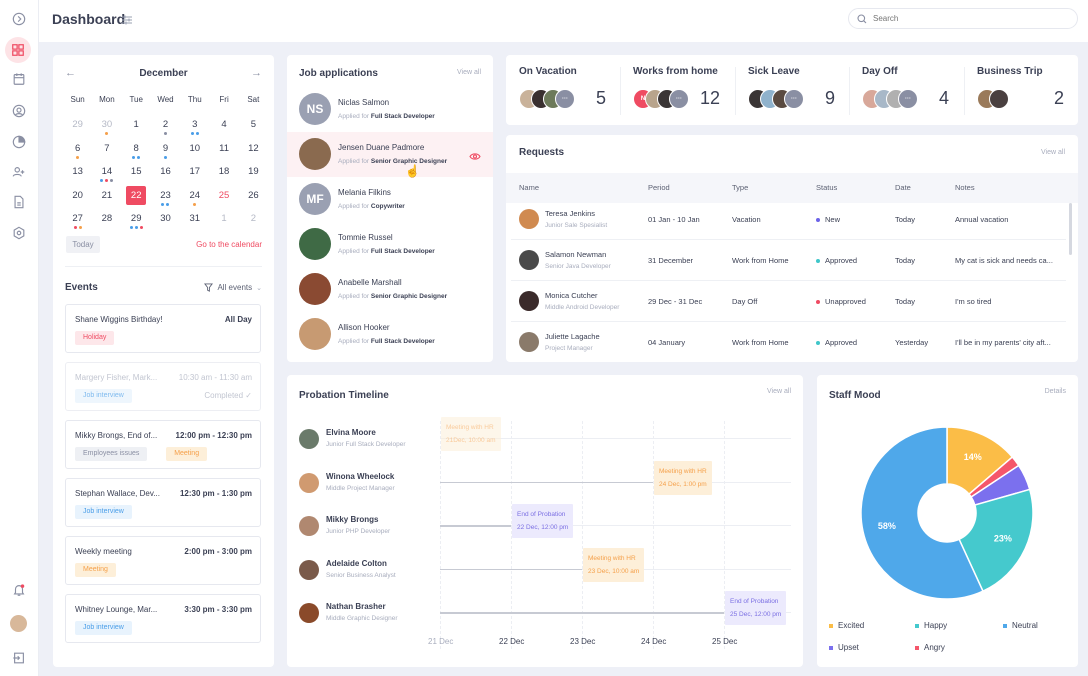  What do you see at coordinates (19, 172) in the screenshot?
I see `sidebar-item-add-employee` at bounding box center [19, 172].